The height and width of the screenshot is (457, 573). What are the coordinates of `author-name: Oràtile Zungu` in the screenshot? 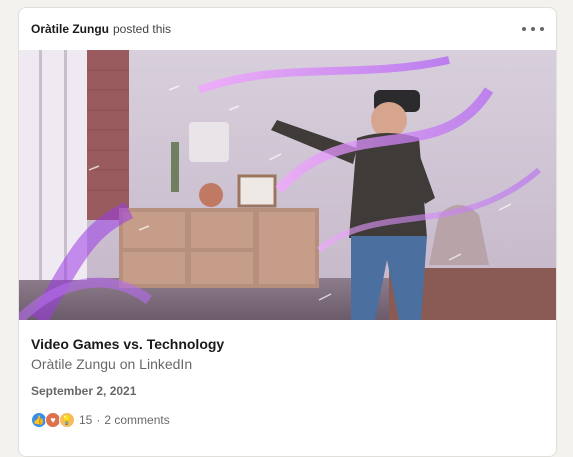 It's located at (70, 29).